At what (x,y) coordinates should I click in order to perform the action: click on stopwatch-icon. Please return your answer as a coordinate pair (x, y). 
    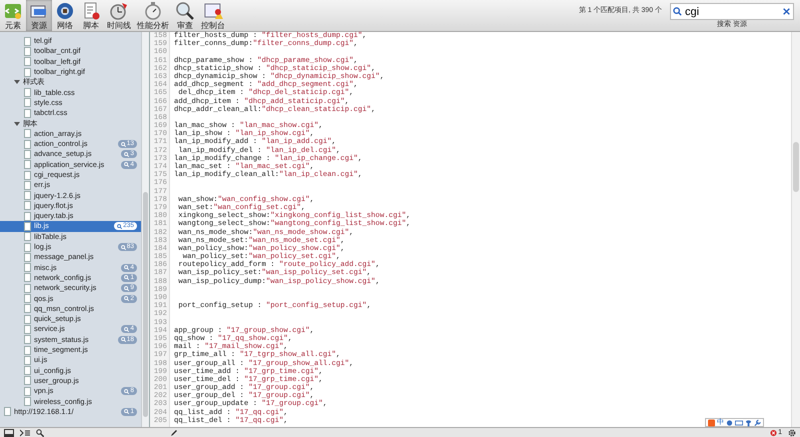
    Looking at the image, I should click on (153, 11).